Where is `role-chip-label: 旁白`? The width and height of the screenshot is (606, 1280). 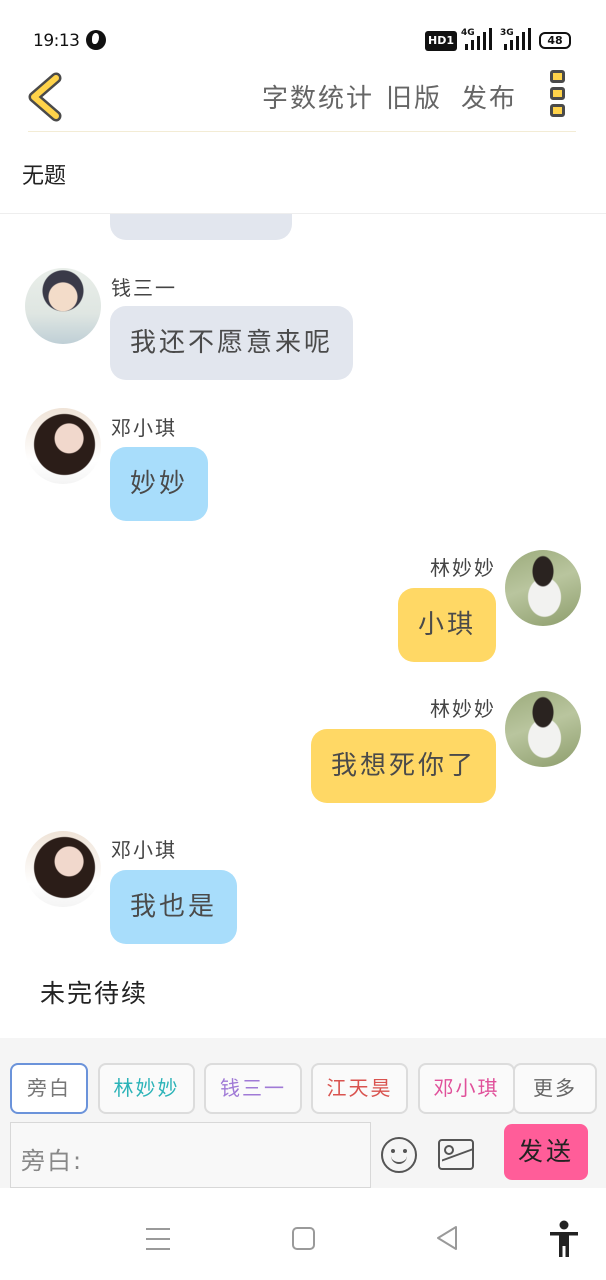
role-chip-label: 旁白 is located at coordinates (49, 1088).